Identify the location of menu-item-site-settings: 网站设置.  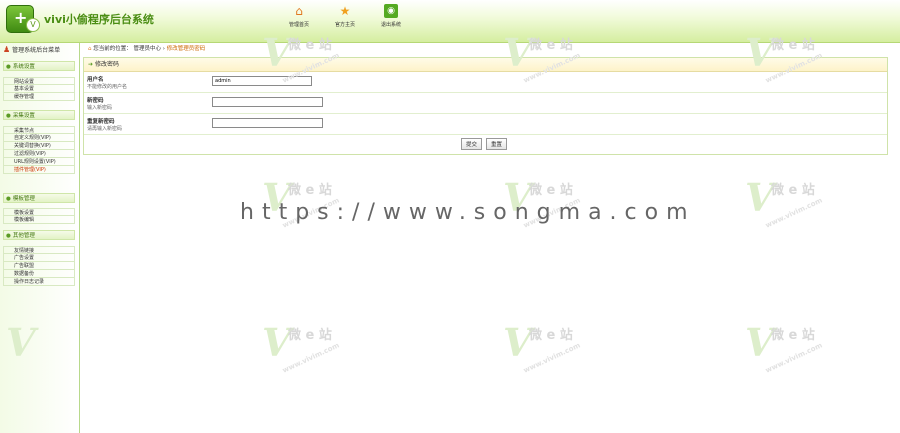
(39, 81).